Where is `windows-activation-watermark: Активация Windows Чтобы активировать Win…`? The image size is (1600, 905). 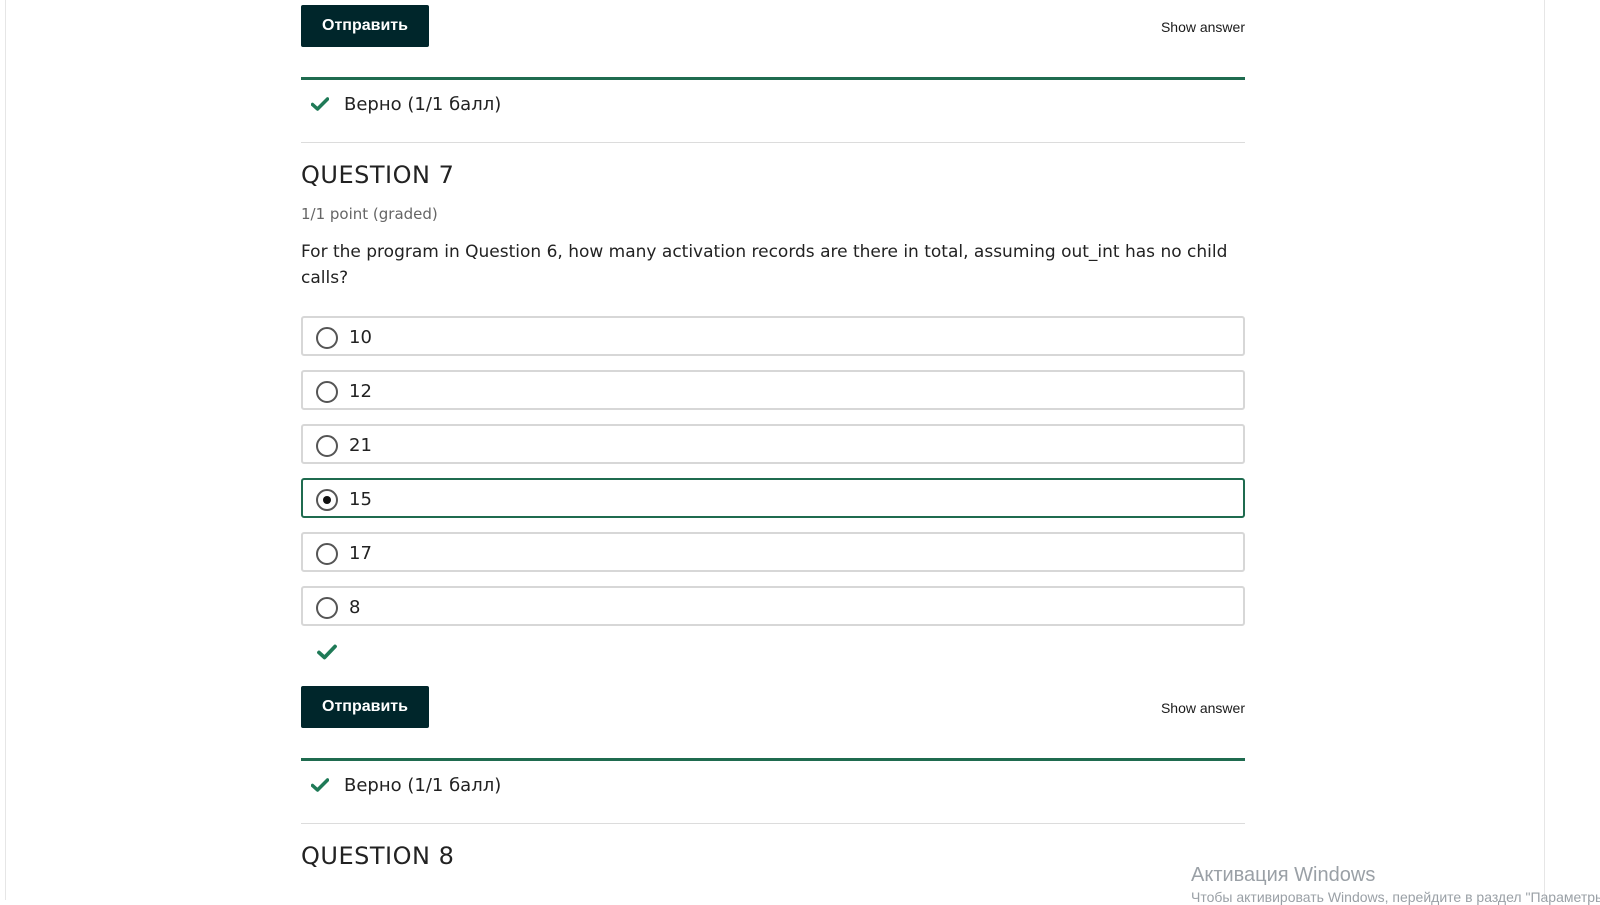 windows-activation-watermark: Активация Windows Чтобы активировать Win… is located at coordinates (1395, 884).